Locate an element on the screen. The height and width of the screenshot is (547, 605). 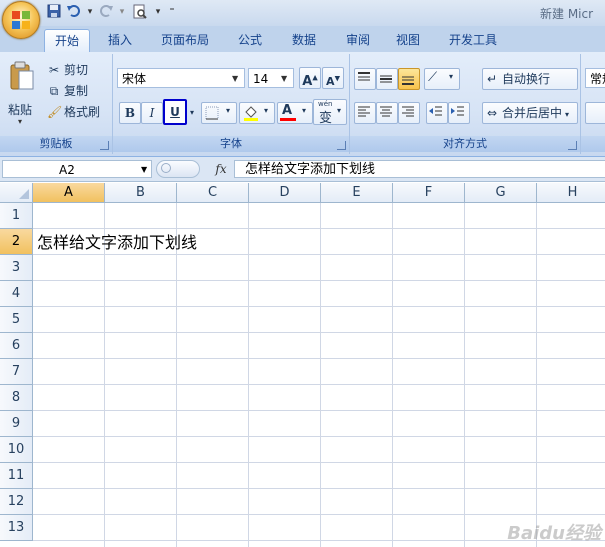
row-header-12: 12 is located at coordinates (16, 502).